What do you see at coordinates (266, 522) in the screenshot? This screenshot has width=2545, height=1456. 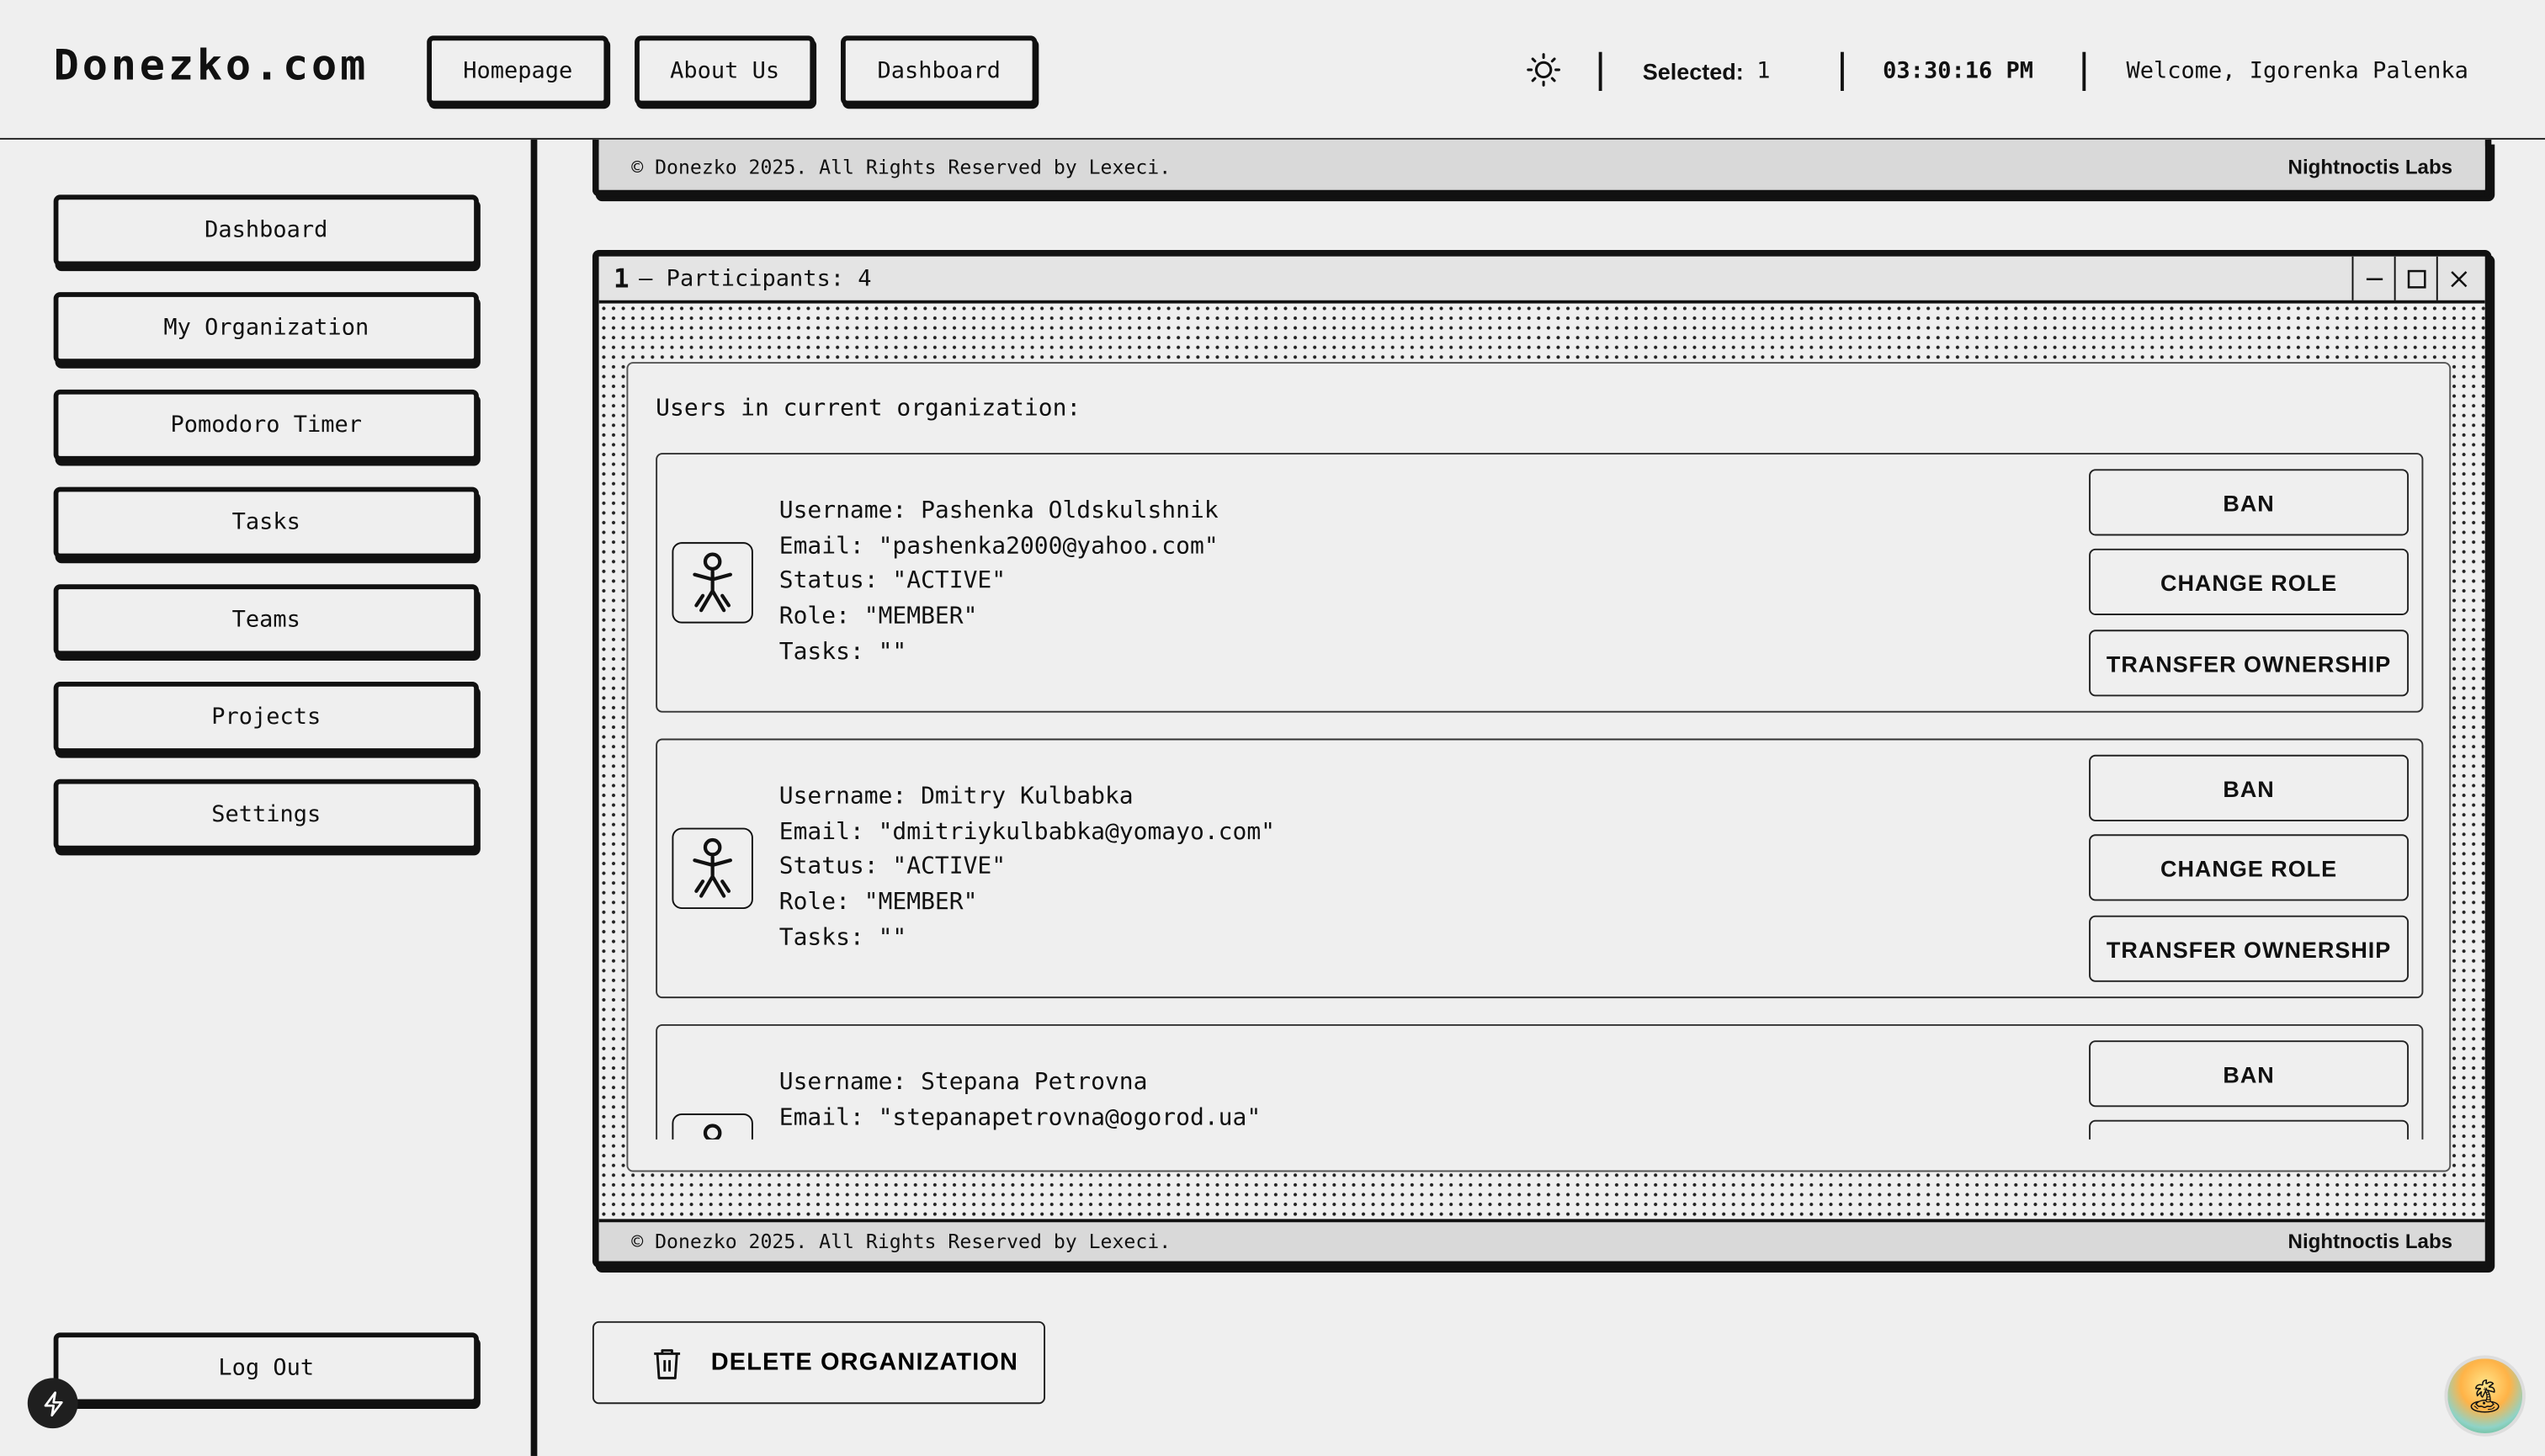 I see `sidebar-item-tasks: Tasks` at bounding box center [266, 522].